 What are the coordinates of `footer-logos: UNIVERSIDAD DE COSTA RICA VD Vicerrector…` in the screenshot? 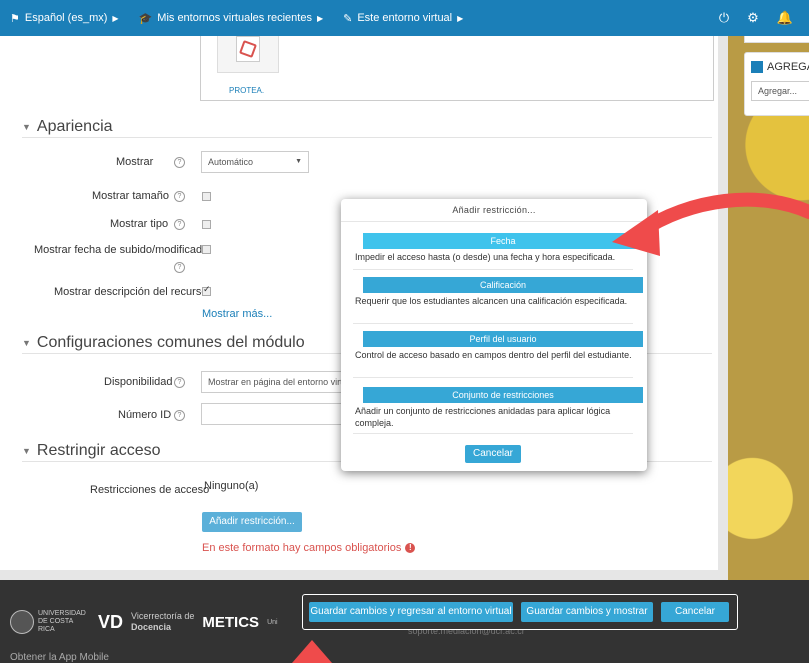 It's located at (144, 622).